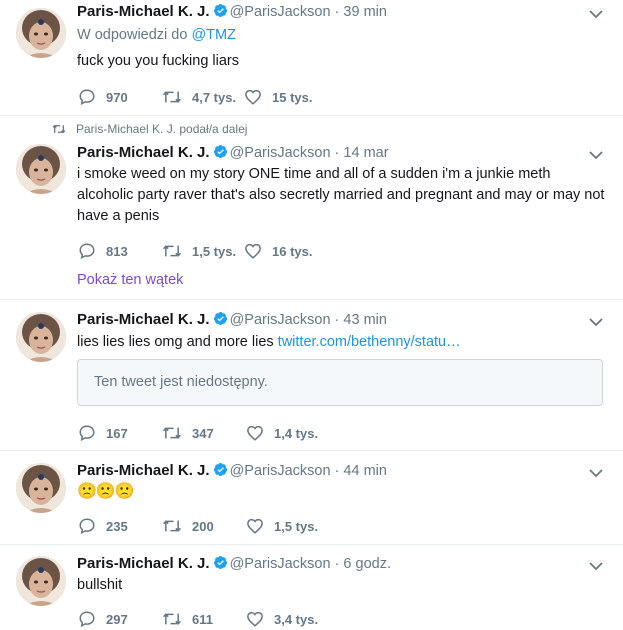  I want to click on reply-button: 970, so click(120, 97).